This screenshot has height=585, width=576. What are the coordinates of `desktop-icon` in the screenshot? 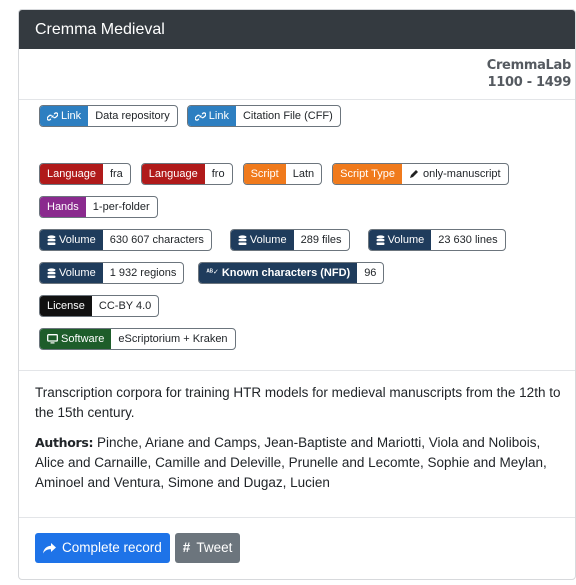 It's located at (52, 339).